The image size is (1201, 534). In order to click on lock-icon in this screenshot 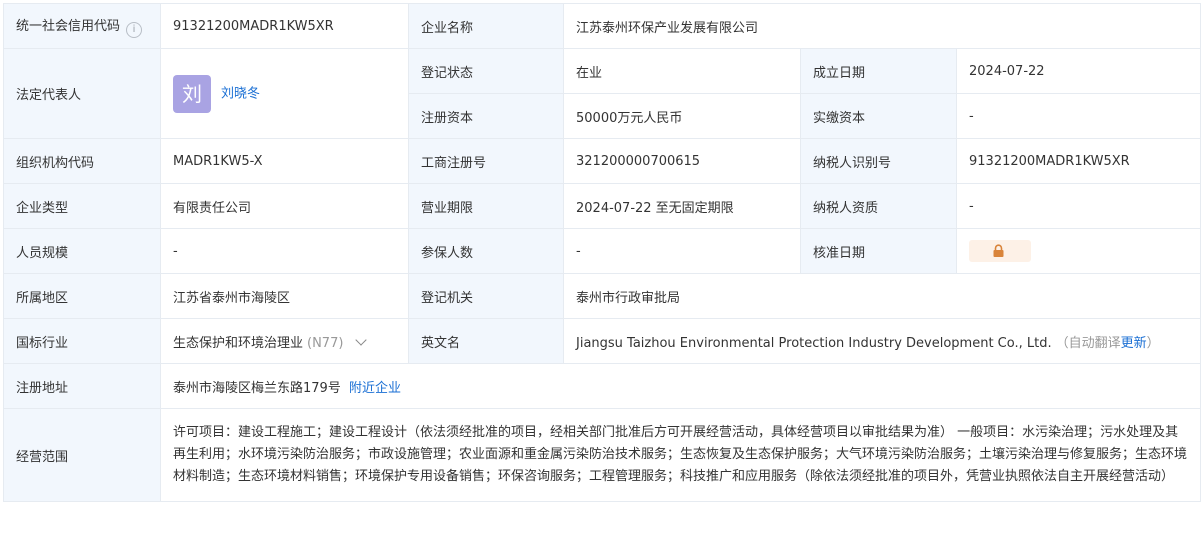, I will do `click(998, 250)`.